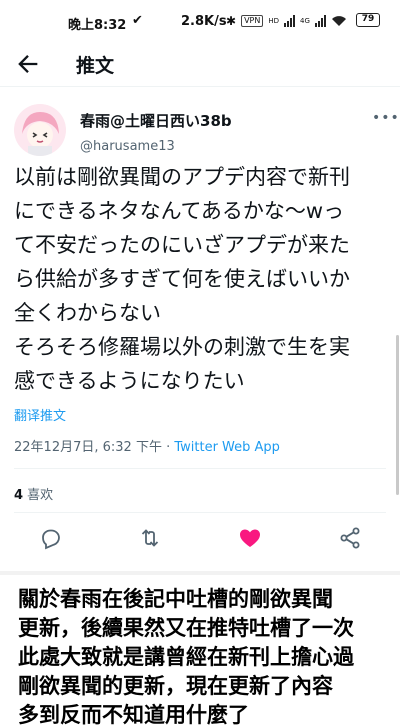 The height and width of the screenshot is (727, 400). I want to click on reply-icon, so click(50, 538).